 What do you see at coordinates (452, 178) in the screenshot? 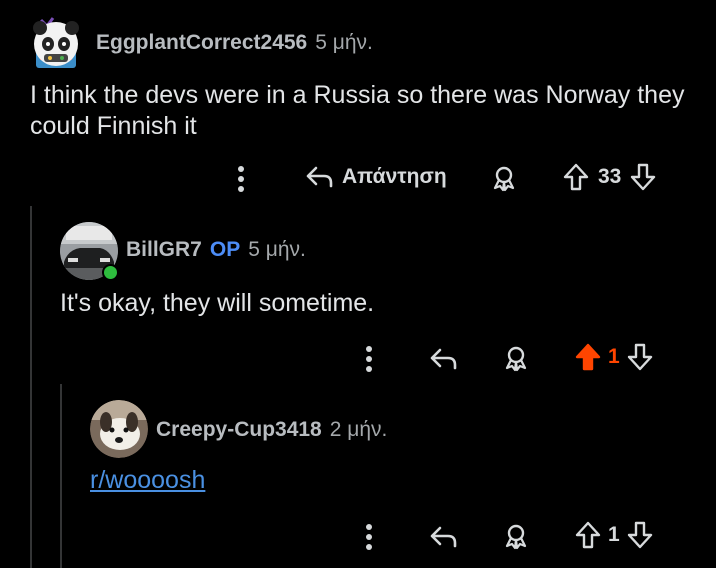
I see `comment-actions: Απάντηση 33` at bounding box center [452, 178].